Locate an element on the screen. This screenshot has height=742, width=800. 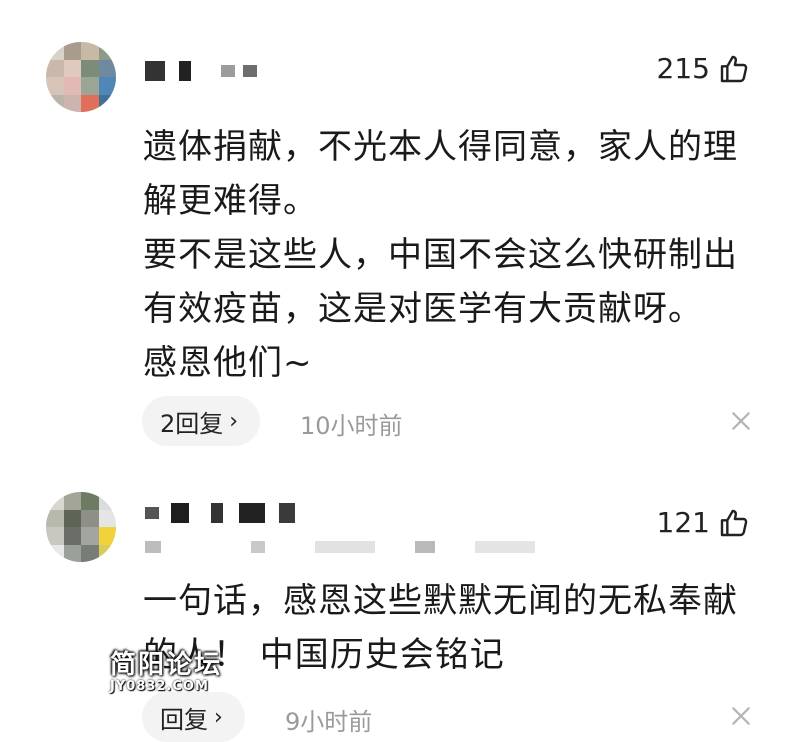
reply-button: 回复 › is located at coordinates (193, 717).